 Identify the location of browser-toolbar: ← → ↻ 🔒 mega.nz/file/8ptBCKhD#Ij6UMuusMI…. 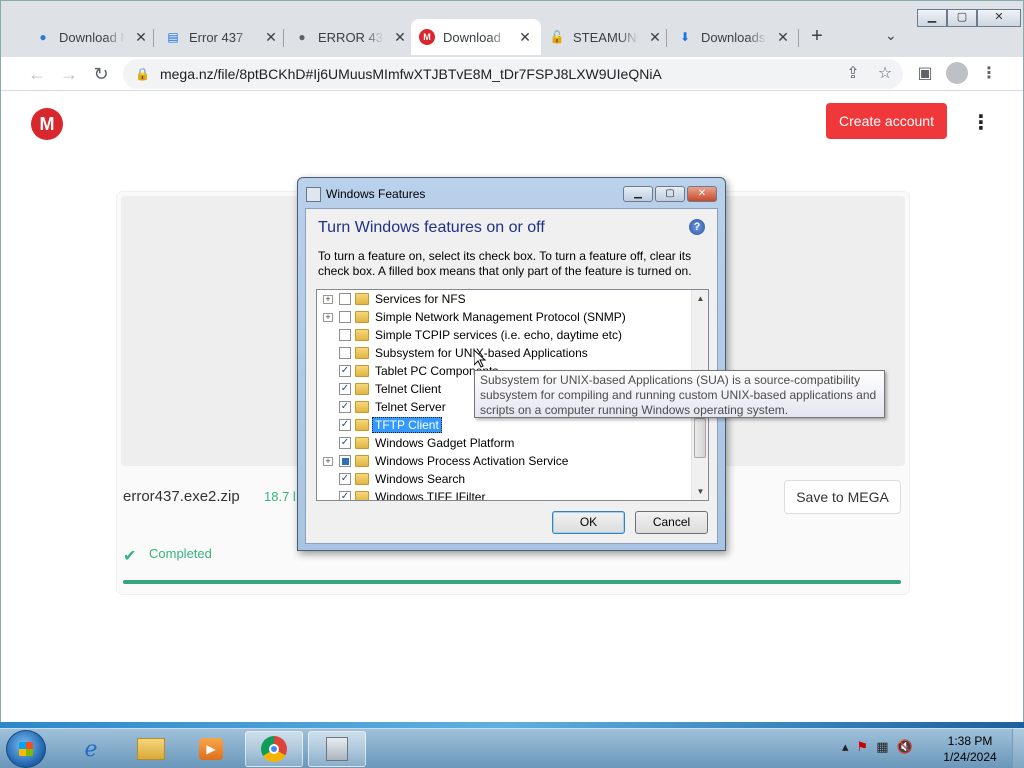
(512, 74).